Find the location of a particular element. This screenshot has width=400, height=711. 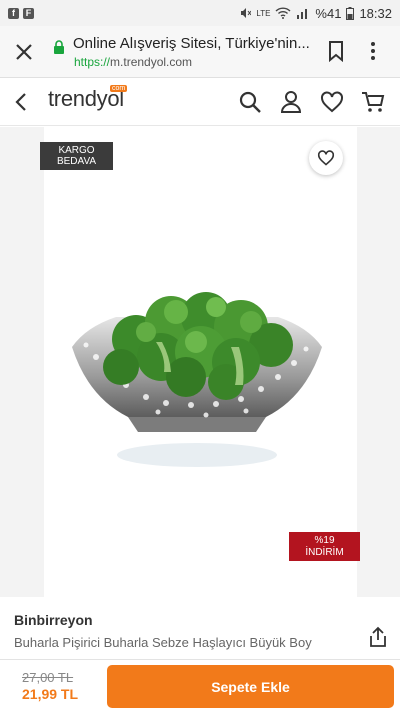

account-icon is located at coordinates (291, 102).